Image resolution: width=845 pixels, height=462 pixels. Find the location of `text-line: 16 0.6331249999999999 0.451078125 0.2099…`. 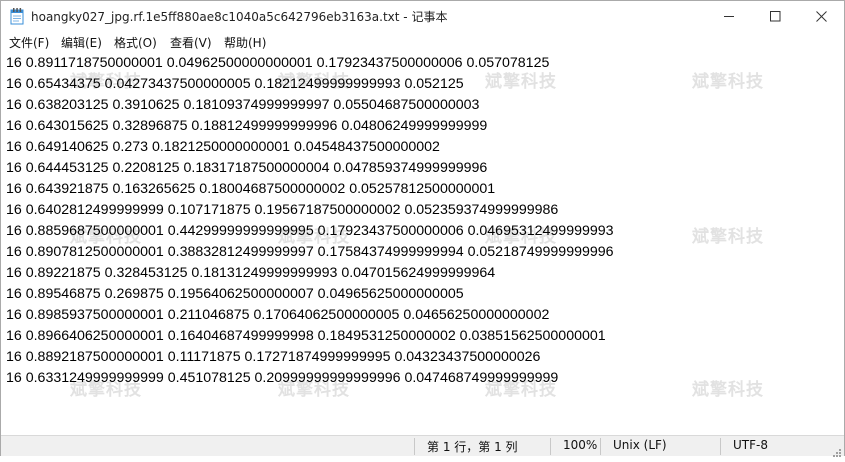

text-line: 16 0.6331249999999999 0.451078125 0.2099… is located at coordinates (282, 378).